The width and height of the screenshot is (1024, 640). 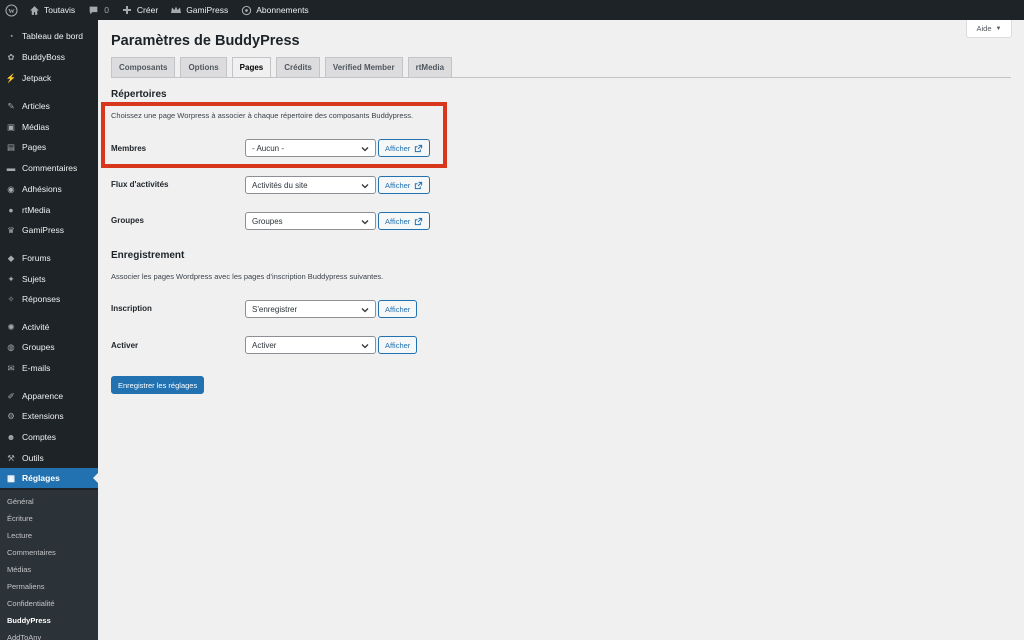 I want to click on sidebar-item-activit-: ✺ Activité, so click(x=49, y=327).